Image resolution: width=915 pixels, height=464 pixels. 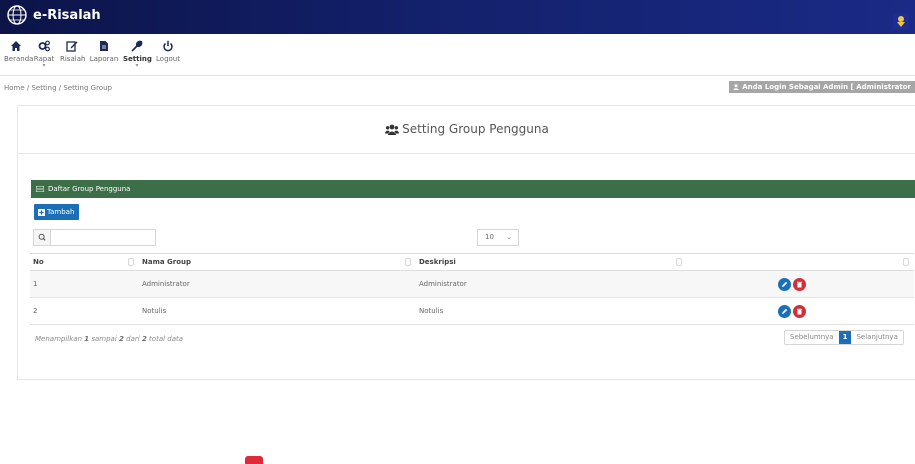 What do you see at coordinates (67, 15) in the screenshot?
I see `app-title: e-Risalah` at bounding box center [67, 15].